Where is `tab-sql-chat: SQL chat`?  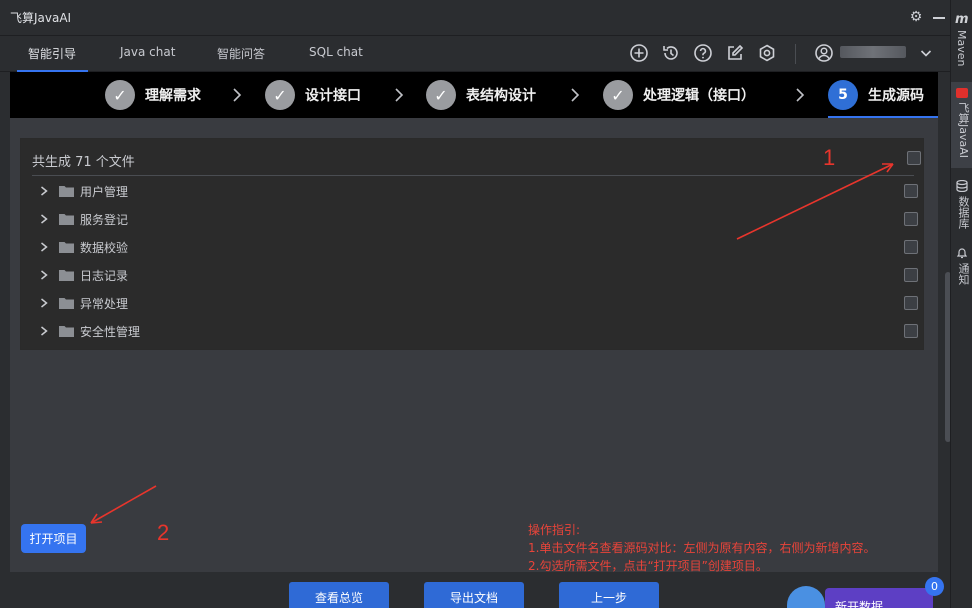 tab-sql-chat: SQL chat is located at coordinates (336, 52).